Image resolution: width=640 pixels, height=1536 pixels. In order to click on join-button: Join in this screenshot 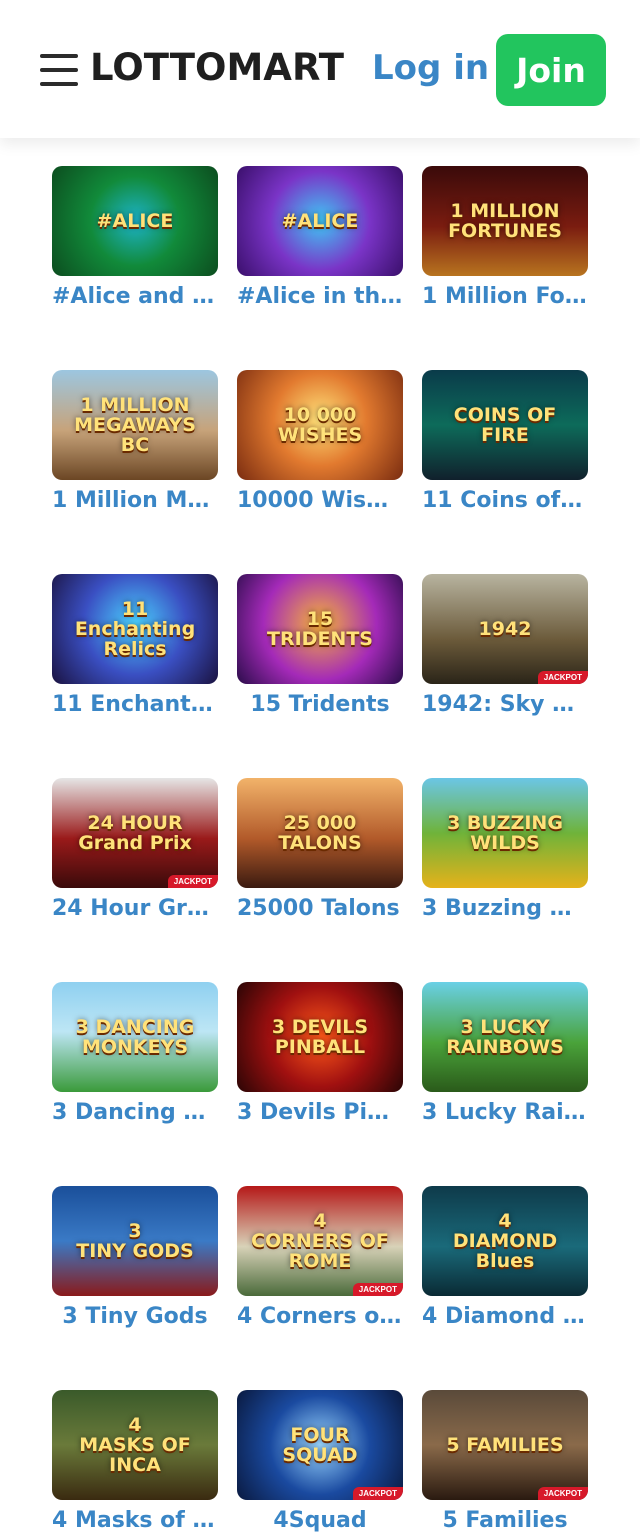, I will do `click(551, 70)`.